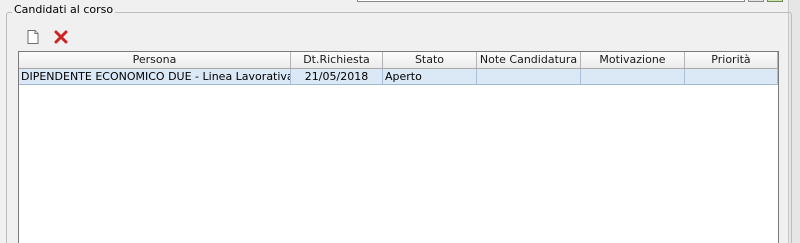 This screenshot has height=243, width=800. I want to click on new-document-icon, so click(33, 37).